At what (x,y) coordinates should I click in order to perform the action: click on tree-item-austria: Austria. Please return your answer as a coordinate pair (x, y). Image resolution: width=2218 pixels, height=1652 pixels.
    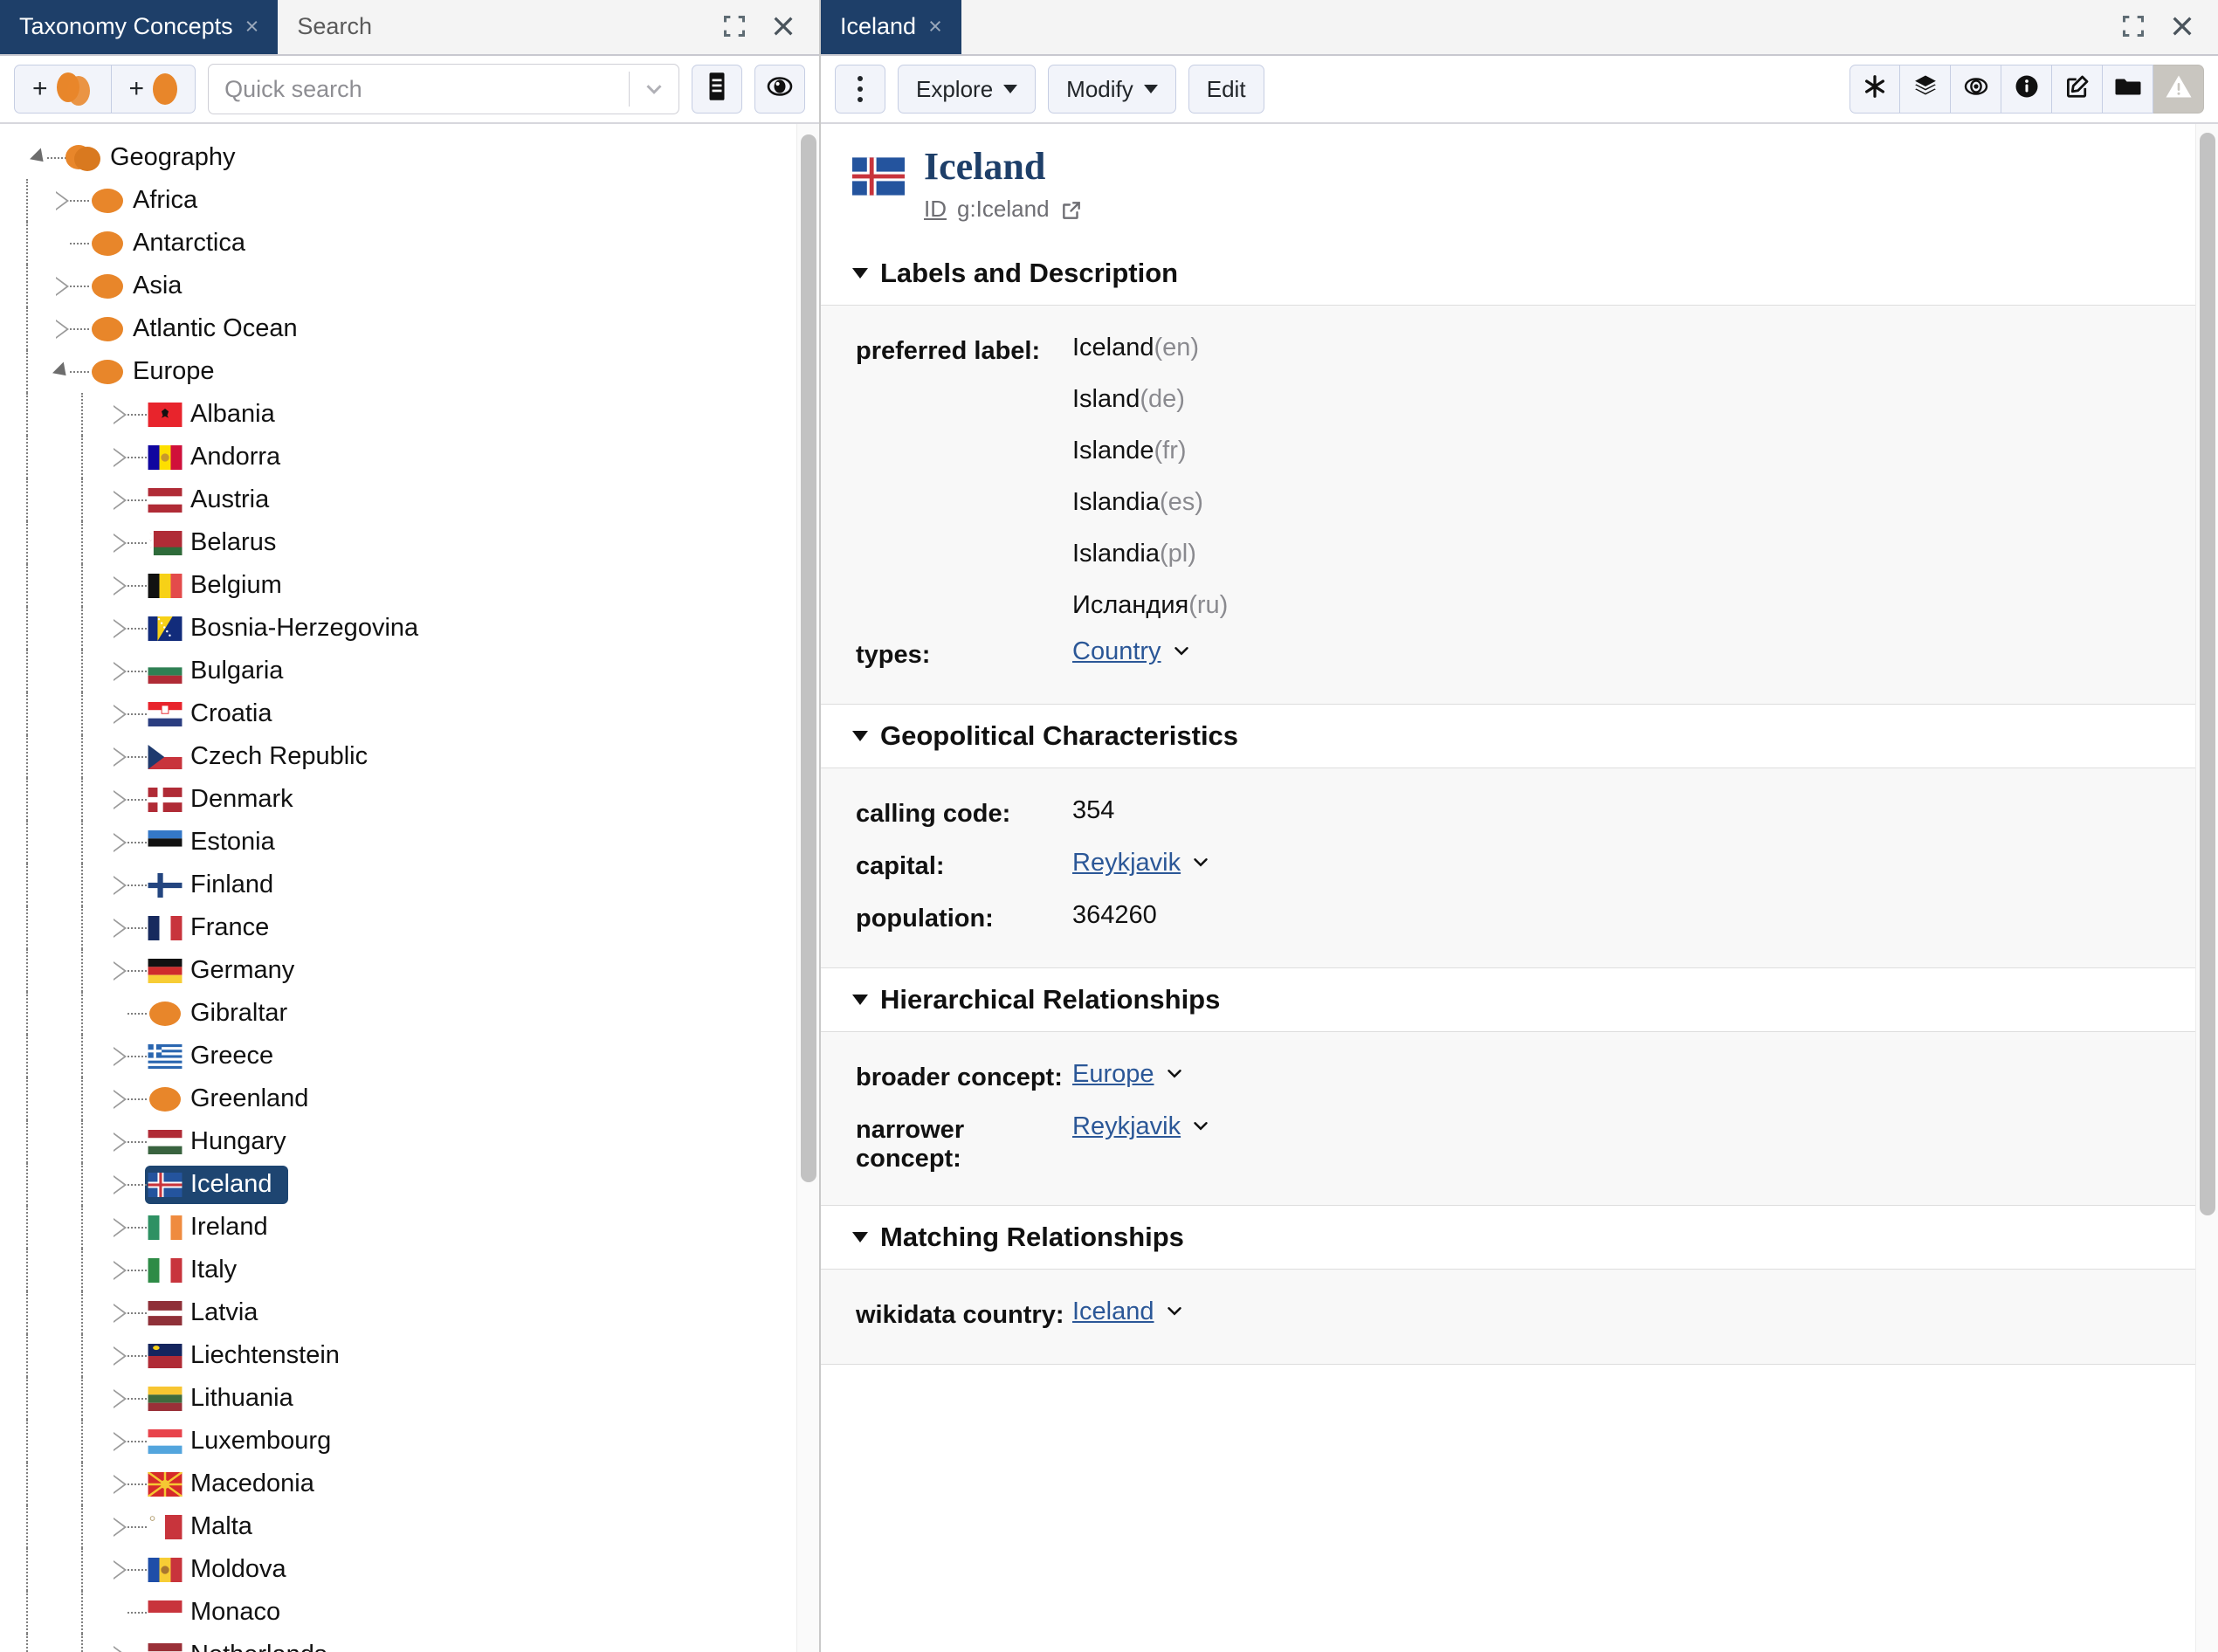
    Looking at the image, I should click on (409, 499).